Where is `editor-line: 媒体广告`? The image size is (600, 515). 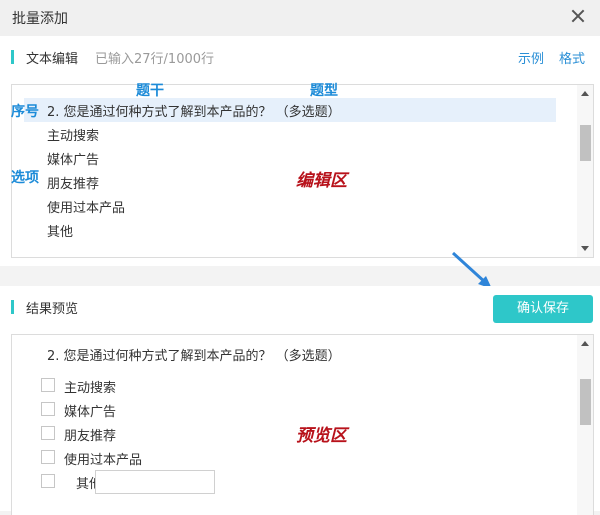
editor-line: 媒体广告 is located at coordinates (73, 160).